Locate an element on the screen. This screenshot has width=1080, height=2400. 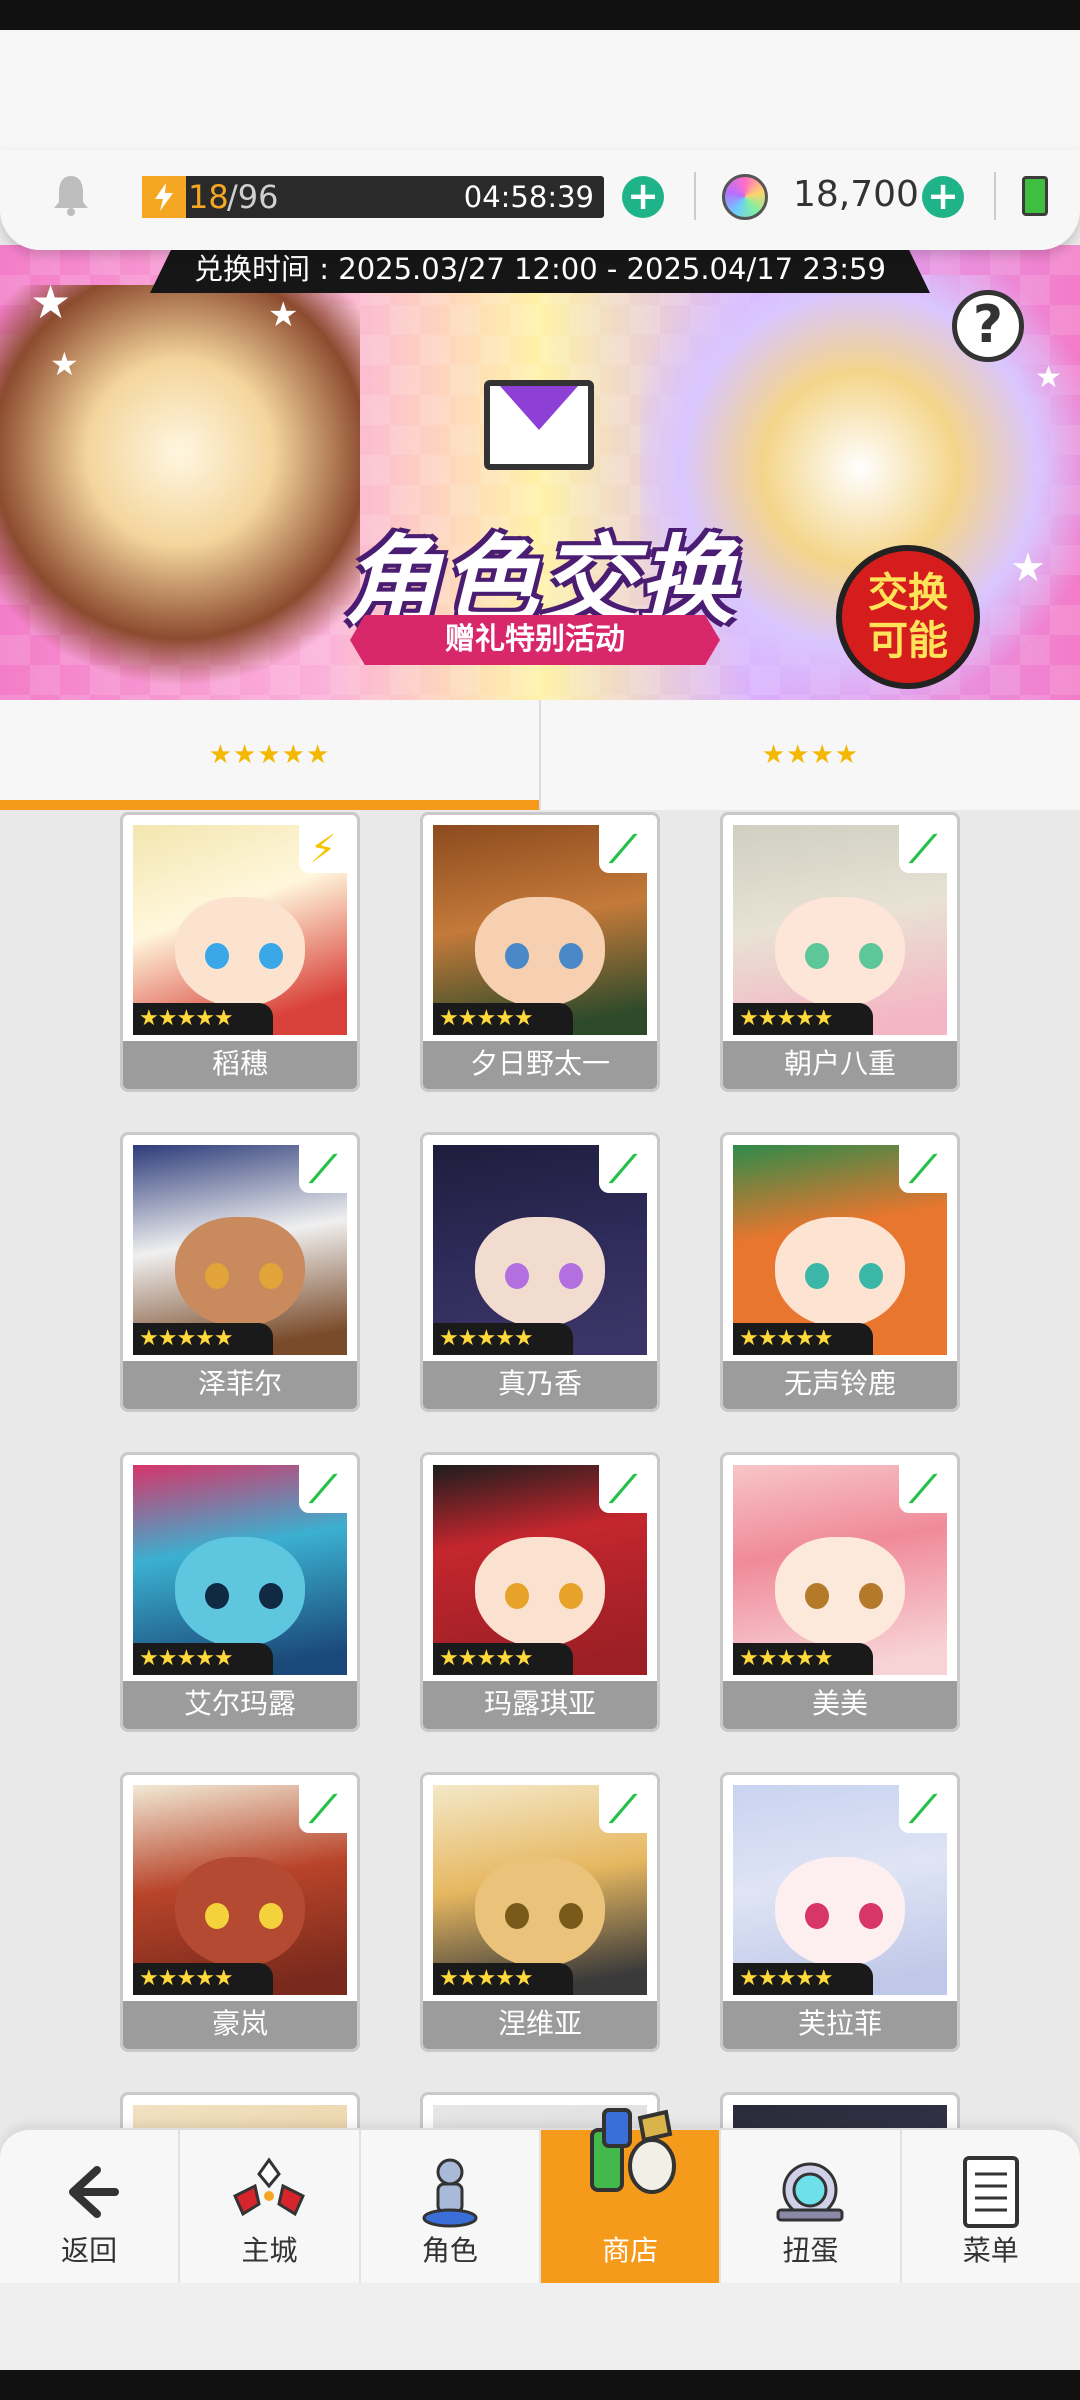
nav-back: 返回 is located at coordinates (89, 2206).